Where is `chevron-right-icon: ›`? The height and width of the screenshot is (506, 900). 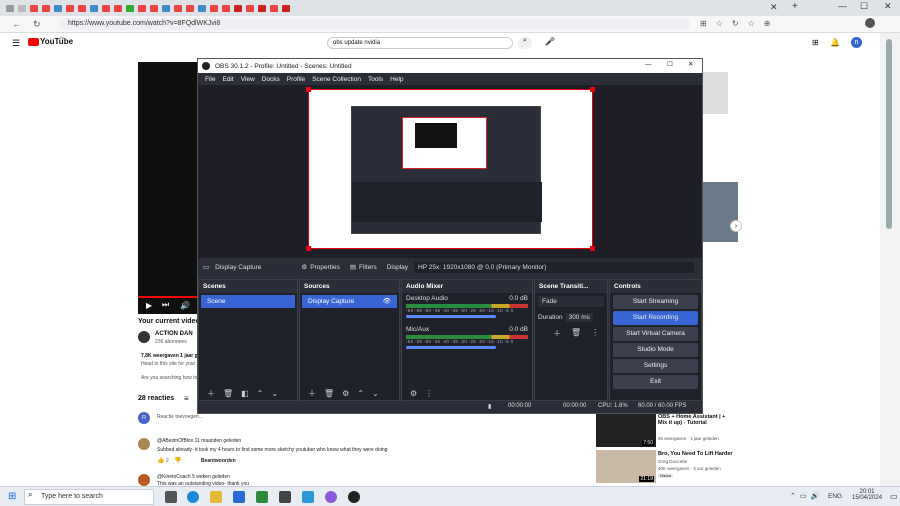 chevron-right-icon: › is located at coordinates (736, 226).